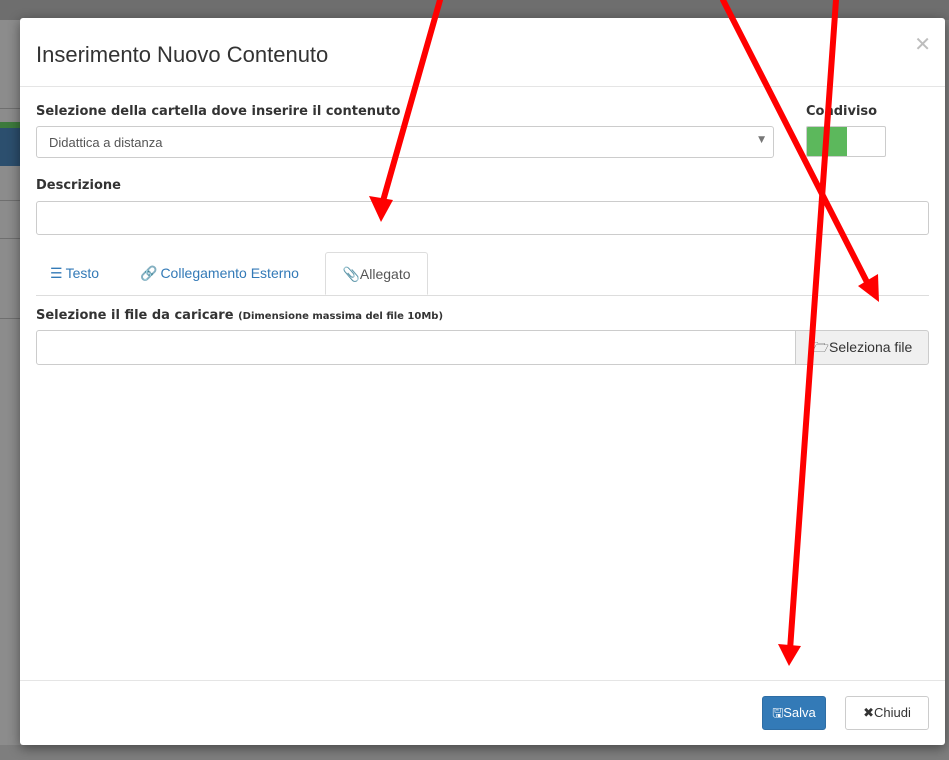 The width and height of the screenshot is (949, 760). I want to click on content-type-tabs: ☰ Testo 🔗 Collegamento Esterno 📎Allegato, so click(482, 274).